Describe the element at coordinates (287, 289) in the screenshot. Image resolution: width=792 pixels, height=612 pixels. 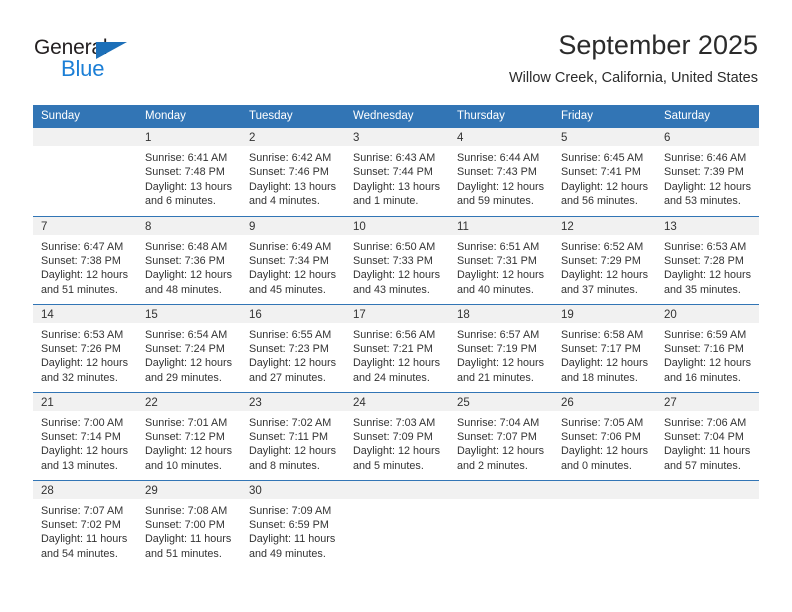
I see `daylight-duration-line2: and 45 minutes.` at that location.